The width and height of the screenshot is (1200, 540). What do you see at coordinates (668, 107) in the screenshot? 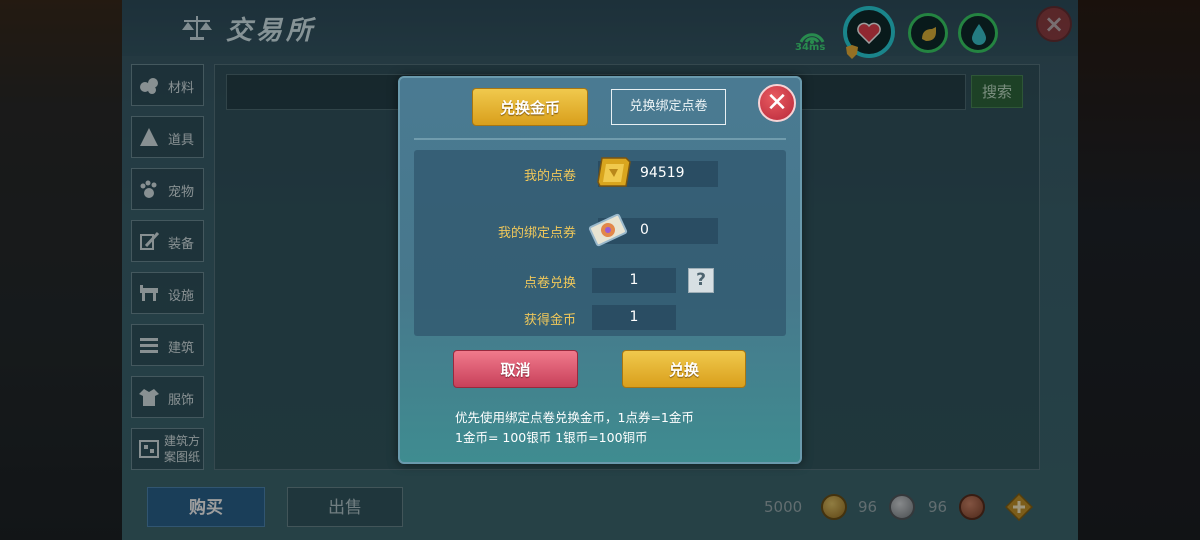
I see `tab-exchange-bound-points: 兑换绑定点卷` at bounding box center [668, 107].